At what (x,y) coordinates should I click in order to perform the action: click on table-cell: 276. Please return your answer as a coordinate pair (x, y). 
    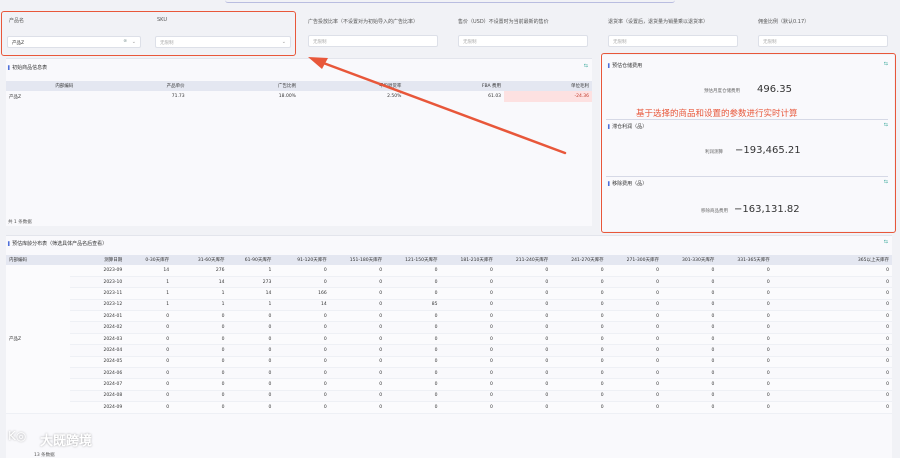
    Looking at the image, I should click on (200, 271).